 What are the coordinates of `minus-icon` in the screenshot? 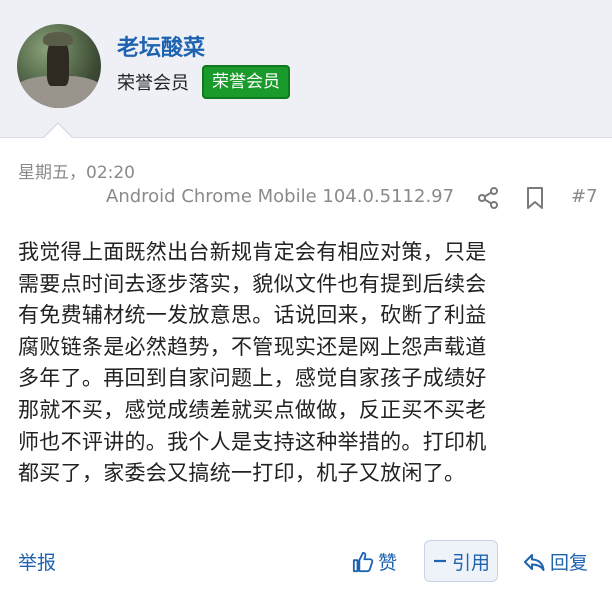 It's located at (439, 561).